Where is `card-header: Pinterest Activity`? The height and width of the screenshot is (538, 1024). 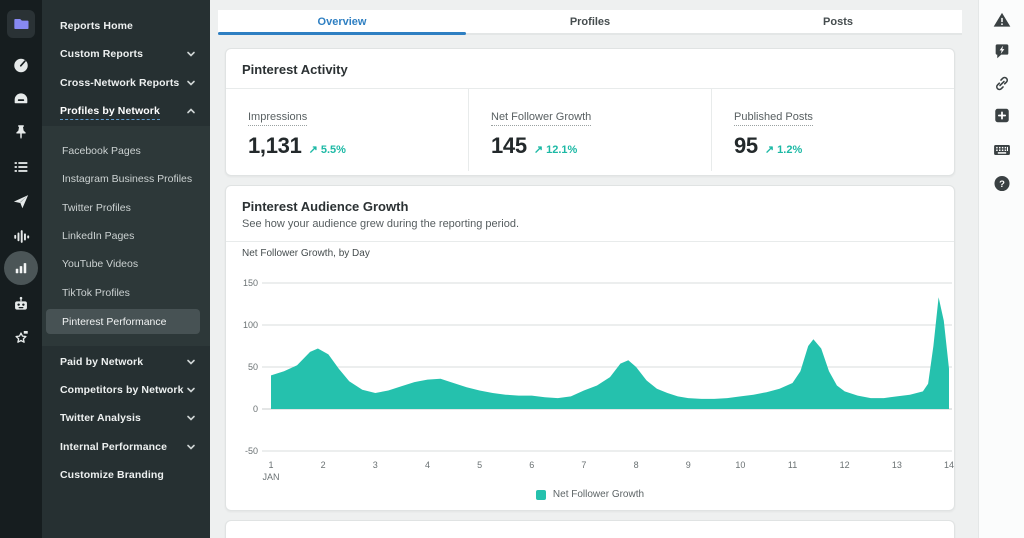
card-header: Pinterest Activity is located at coordinates (590, 69).